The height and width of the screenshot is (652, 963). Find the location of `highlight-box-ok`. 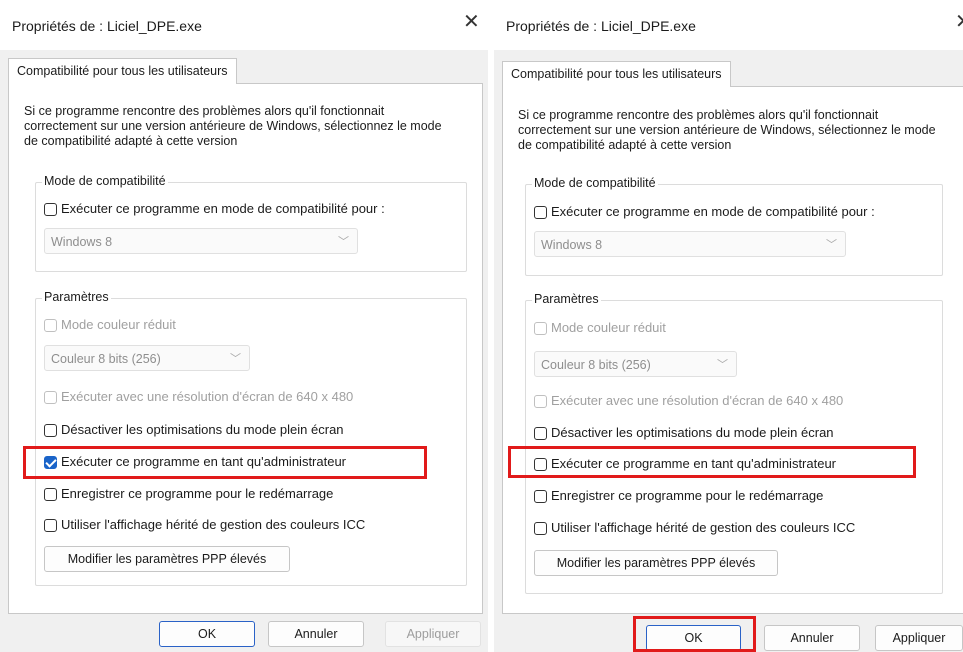

highlight-box-ok is located at coordinates (694, 634).